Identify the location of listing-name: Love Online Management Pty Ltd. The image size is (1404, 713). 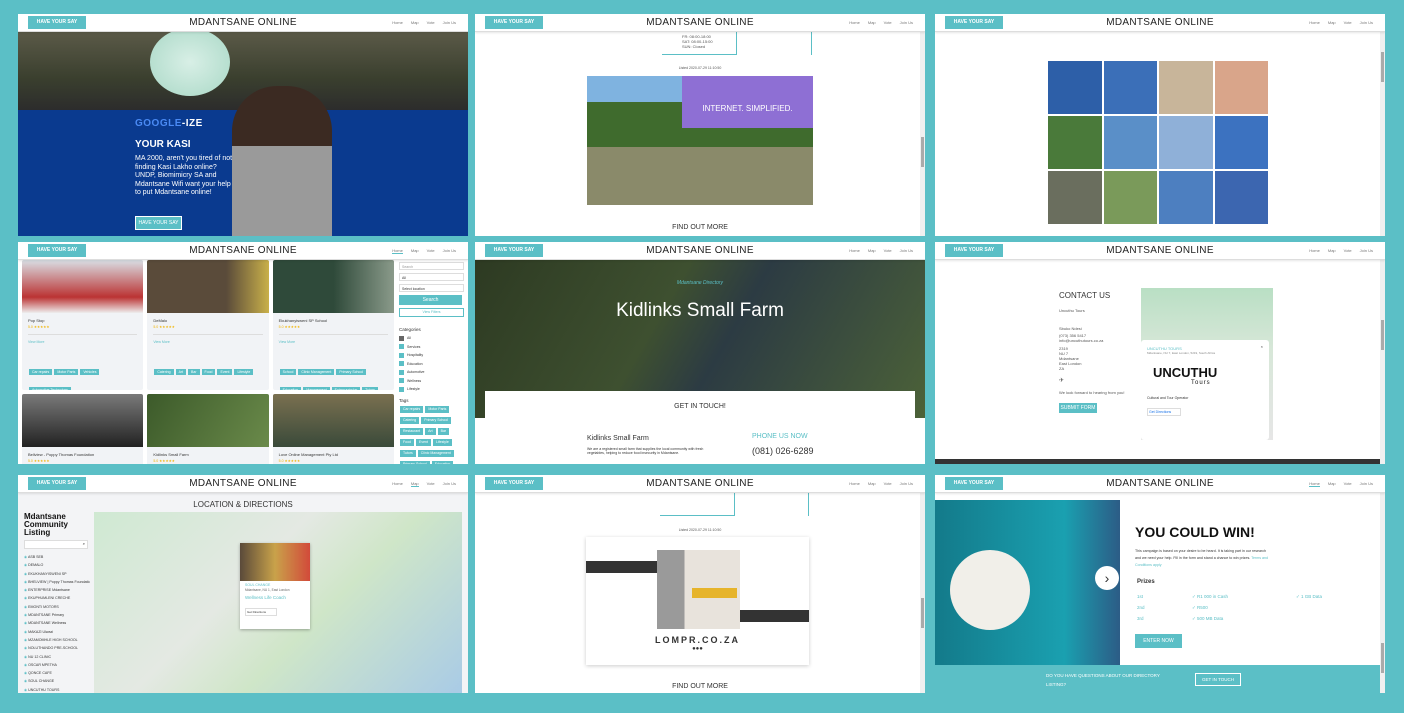
(333, 454).